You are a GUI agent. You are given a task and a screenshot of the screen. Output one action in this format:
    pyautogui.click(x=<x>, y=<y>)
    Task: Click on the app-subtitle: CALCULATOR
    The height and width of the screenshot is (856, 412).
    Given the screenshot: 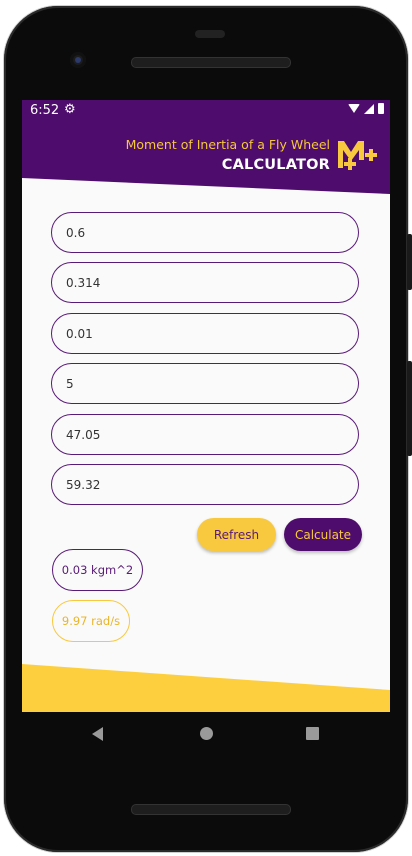 What is the action you would take?
    pyautogui.click(x=275, y=165)
    